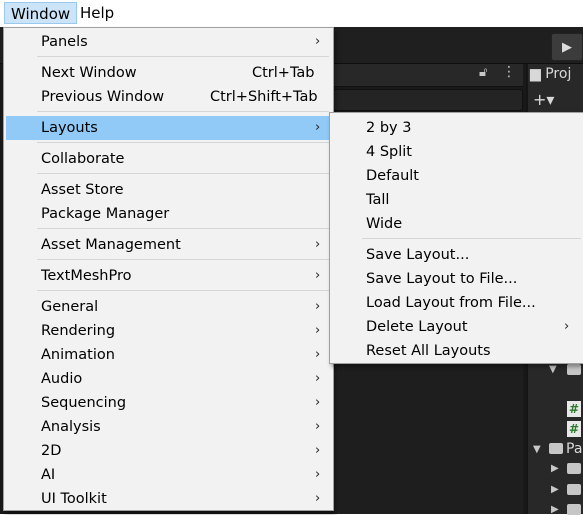  Describe the element at coordinates (428, 100) in the screenshot. I see `scene-search-field` at that location.